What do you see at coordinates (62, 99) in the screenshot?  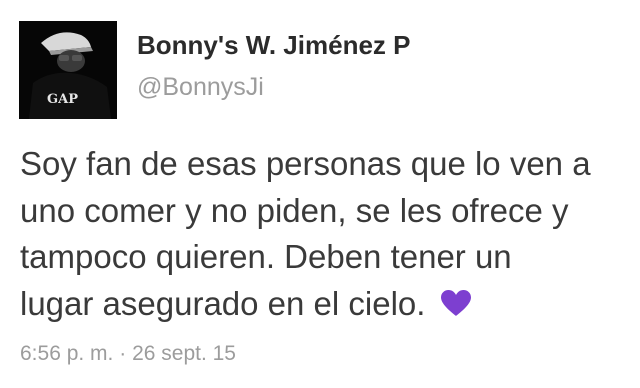 I see `avatar-shirt-text: GAP` at bounding box center [62, 99].